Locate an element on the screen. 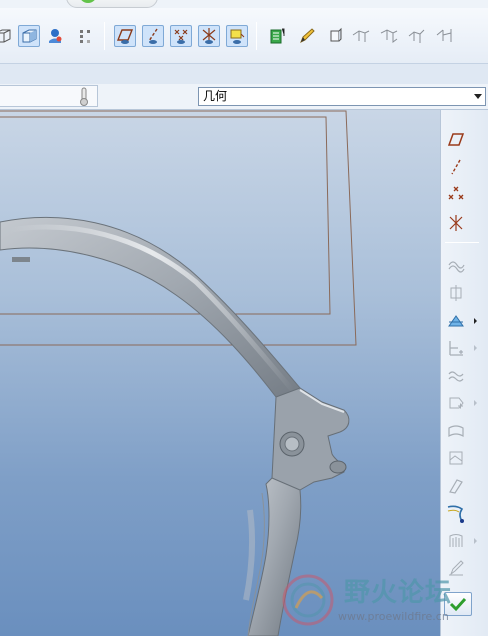 The height and width of the screenshot is (636, 488). watermark: 野火论坛 www.proewildfire.cn is located at coordinates (383, 601).